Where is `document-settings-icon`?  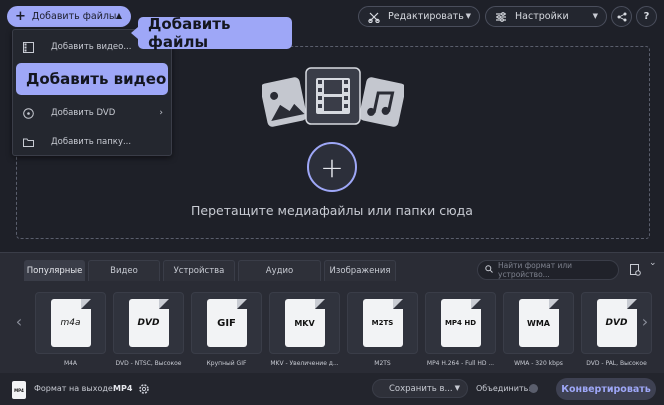 document-settings-icon is located at coordinates (635, 270).